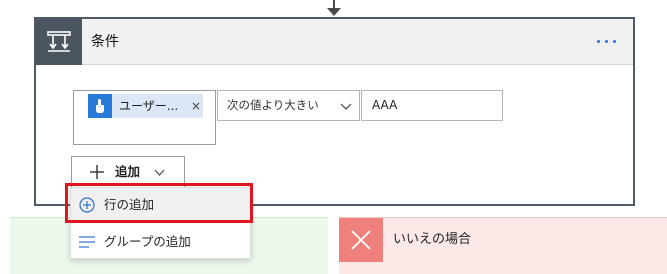  Describe the element at coordinates (503, 245) in the screenshot. I see `no-branch: いいえの場合` at that location.